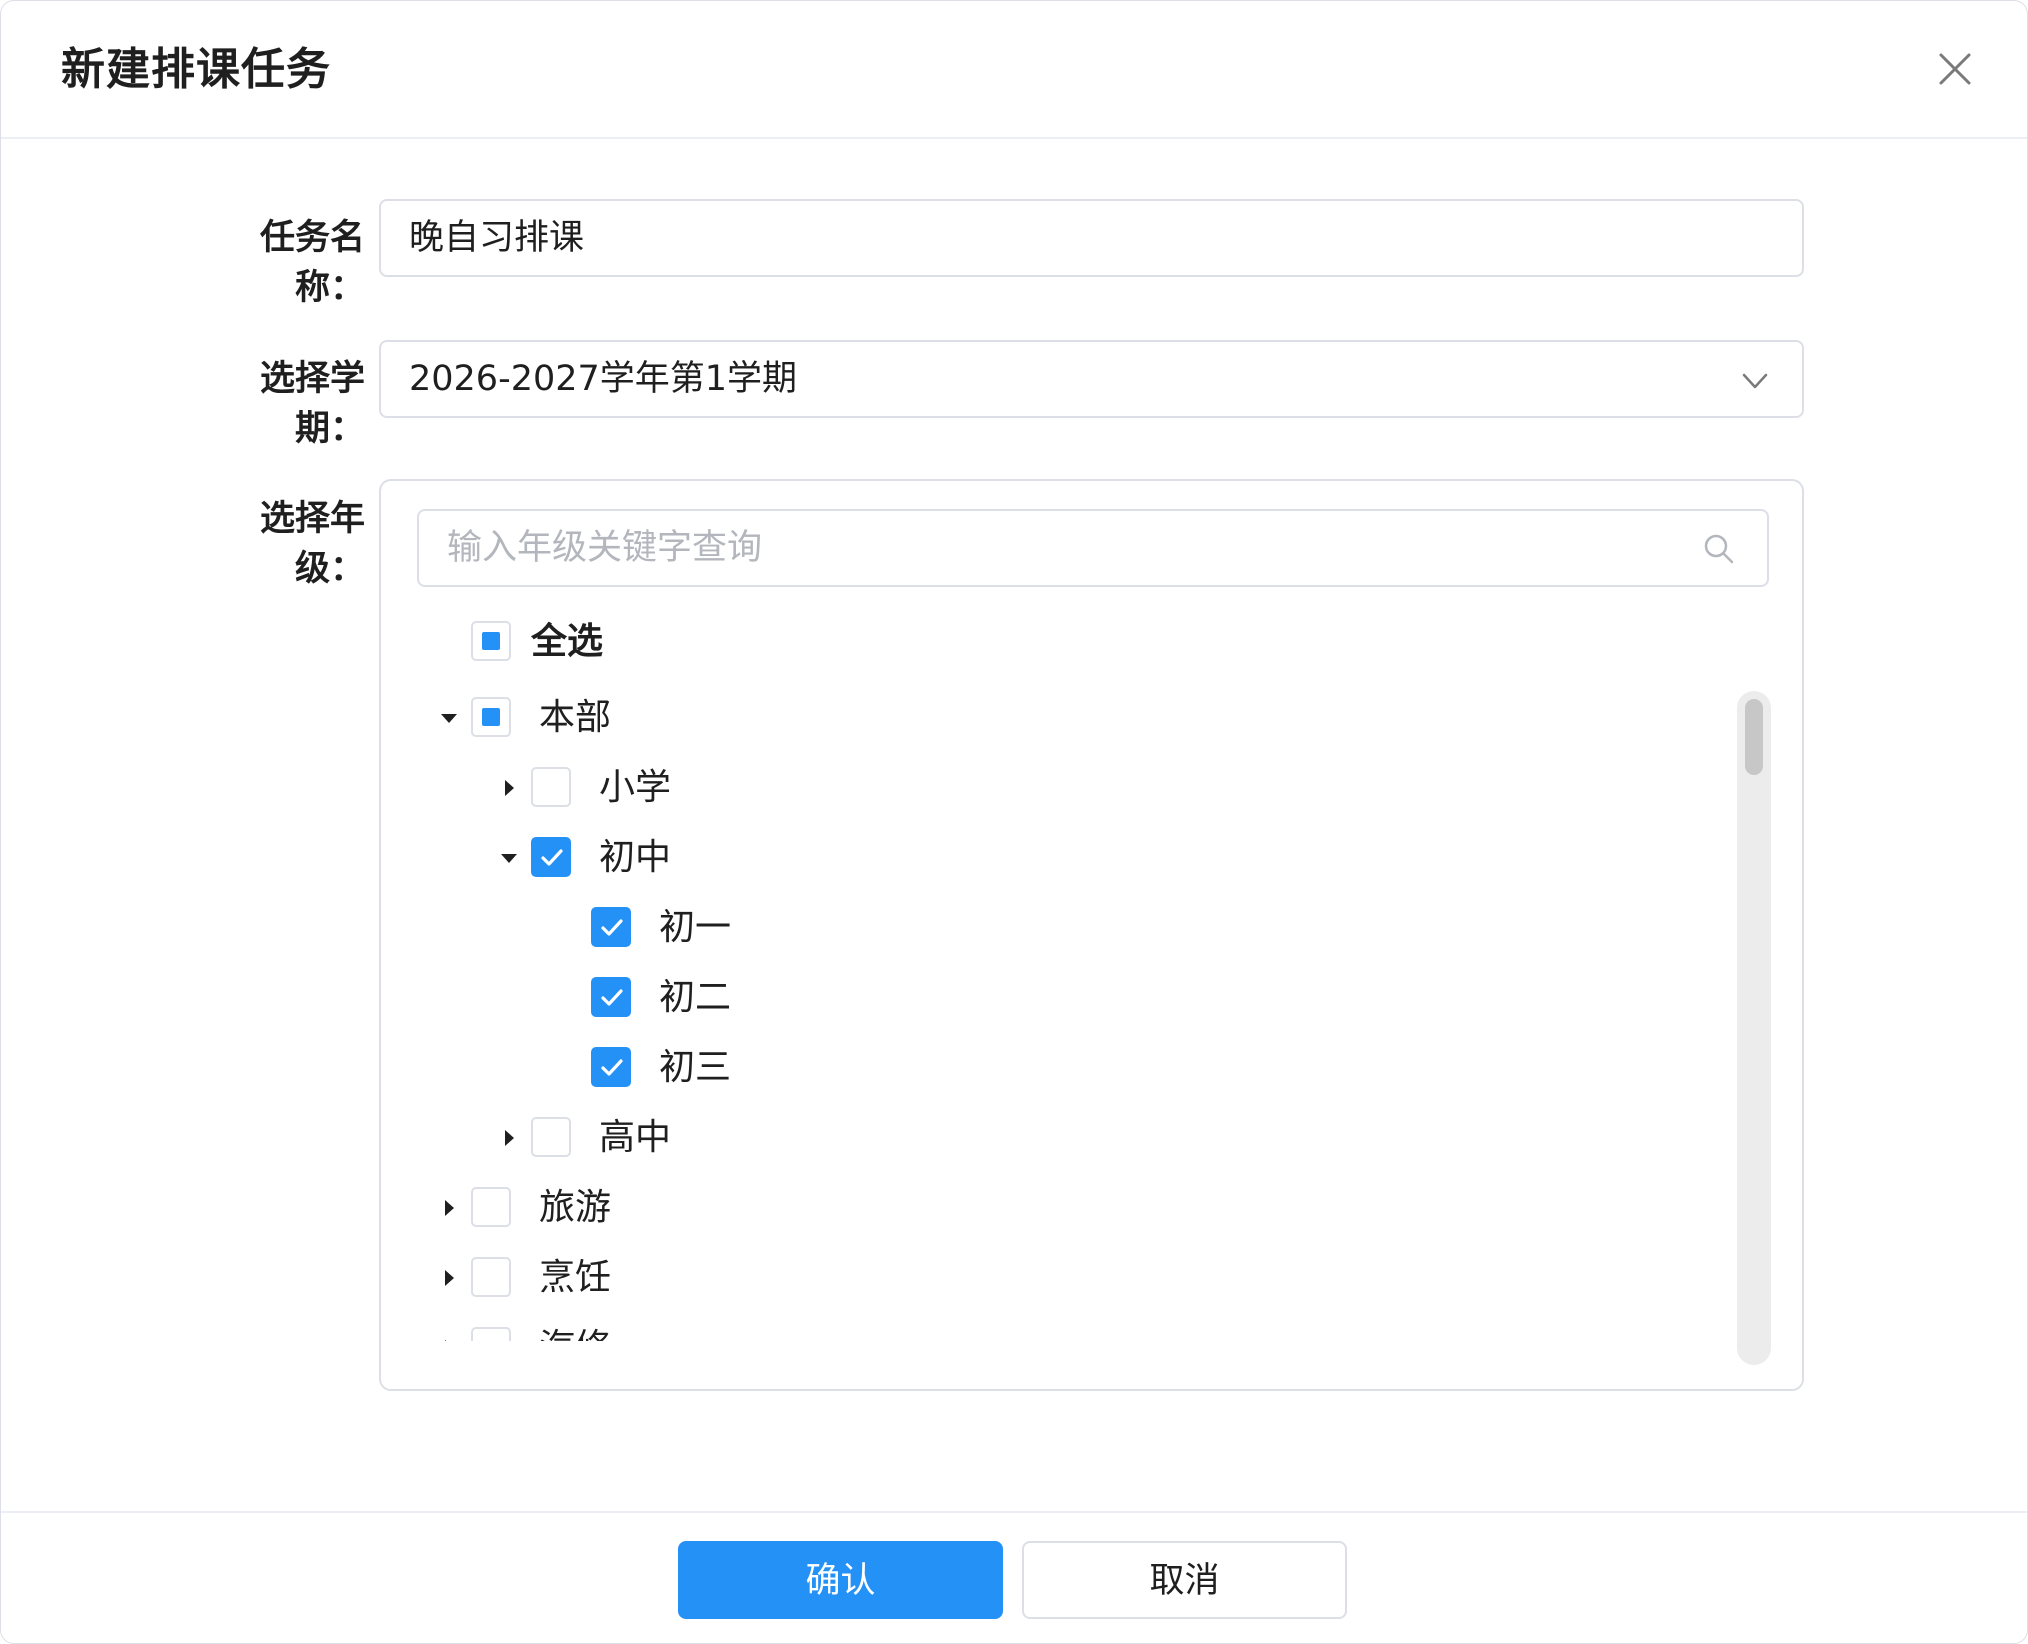 Image resolution: width=2028 pixels, height=1644 pixels. I want to click on confirm-button: 确认, so click(840, 1580).